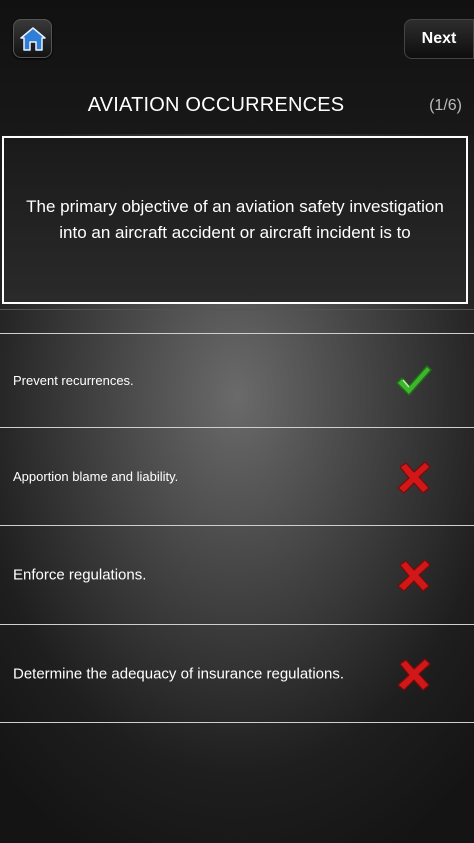 The height and width of the screenshot is (843, 474). What do you see at coordinates (80, 575) in the screenshot?
I see `answer-label: Enforce regulations.` at bounding box center [80, 575].